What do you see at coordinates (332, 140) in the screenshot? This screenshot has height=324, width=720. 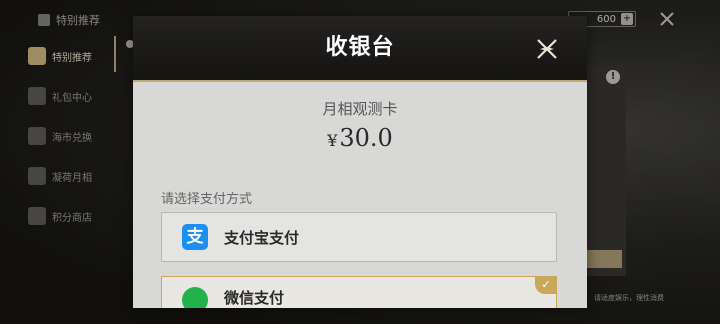 I see `currency-symbol: ¥` at bounding box center [332, 140].